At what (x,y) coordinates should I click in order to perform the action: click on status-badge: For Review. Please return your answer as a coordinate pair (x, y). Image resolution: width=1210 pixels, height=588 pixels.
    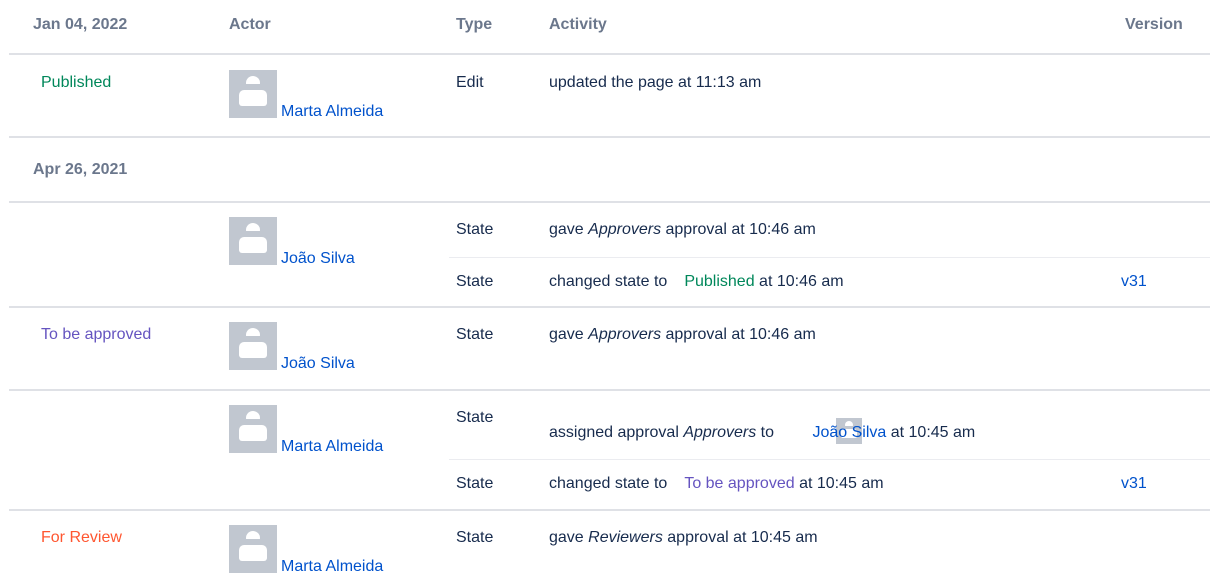
    Looking at the image, I should click on (81, 537).